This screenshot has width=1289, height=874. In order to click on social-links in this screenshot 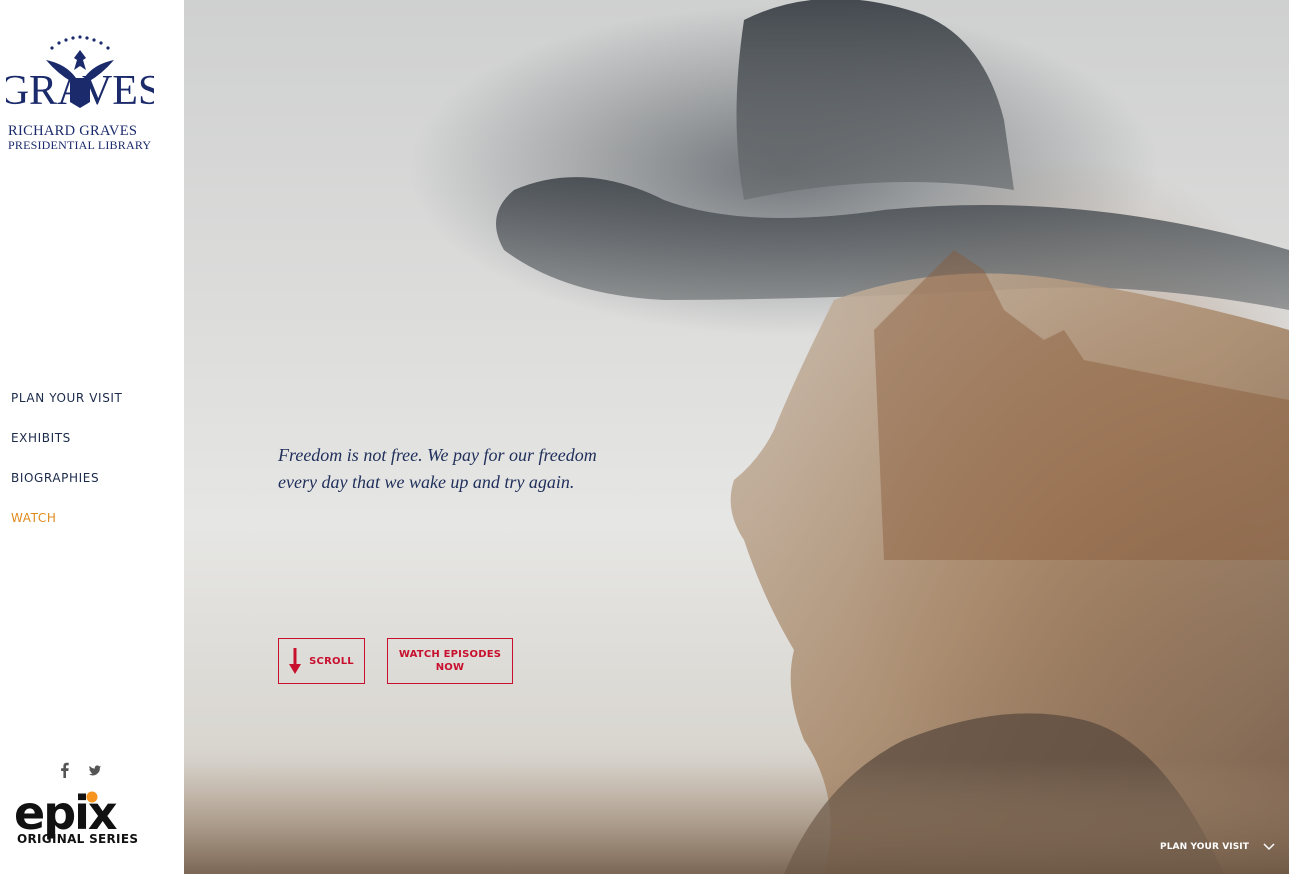, I will do `click(80, 770)`.